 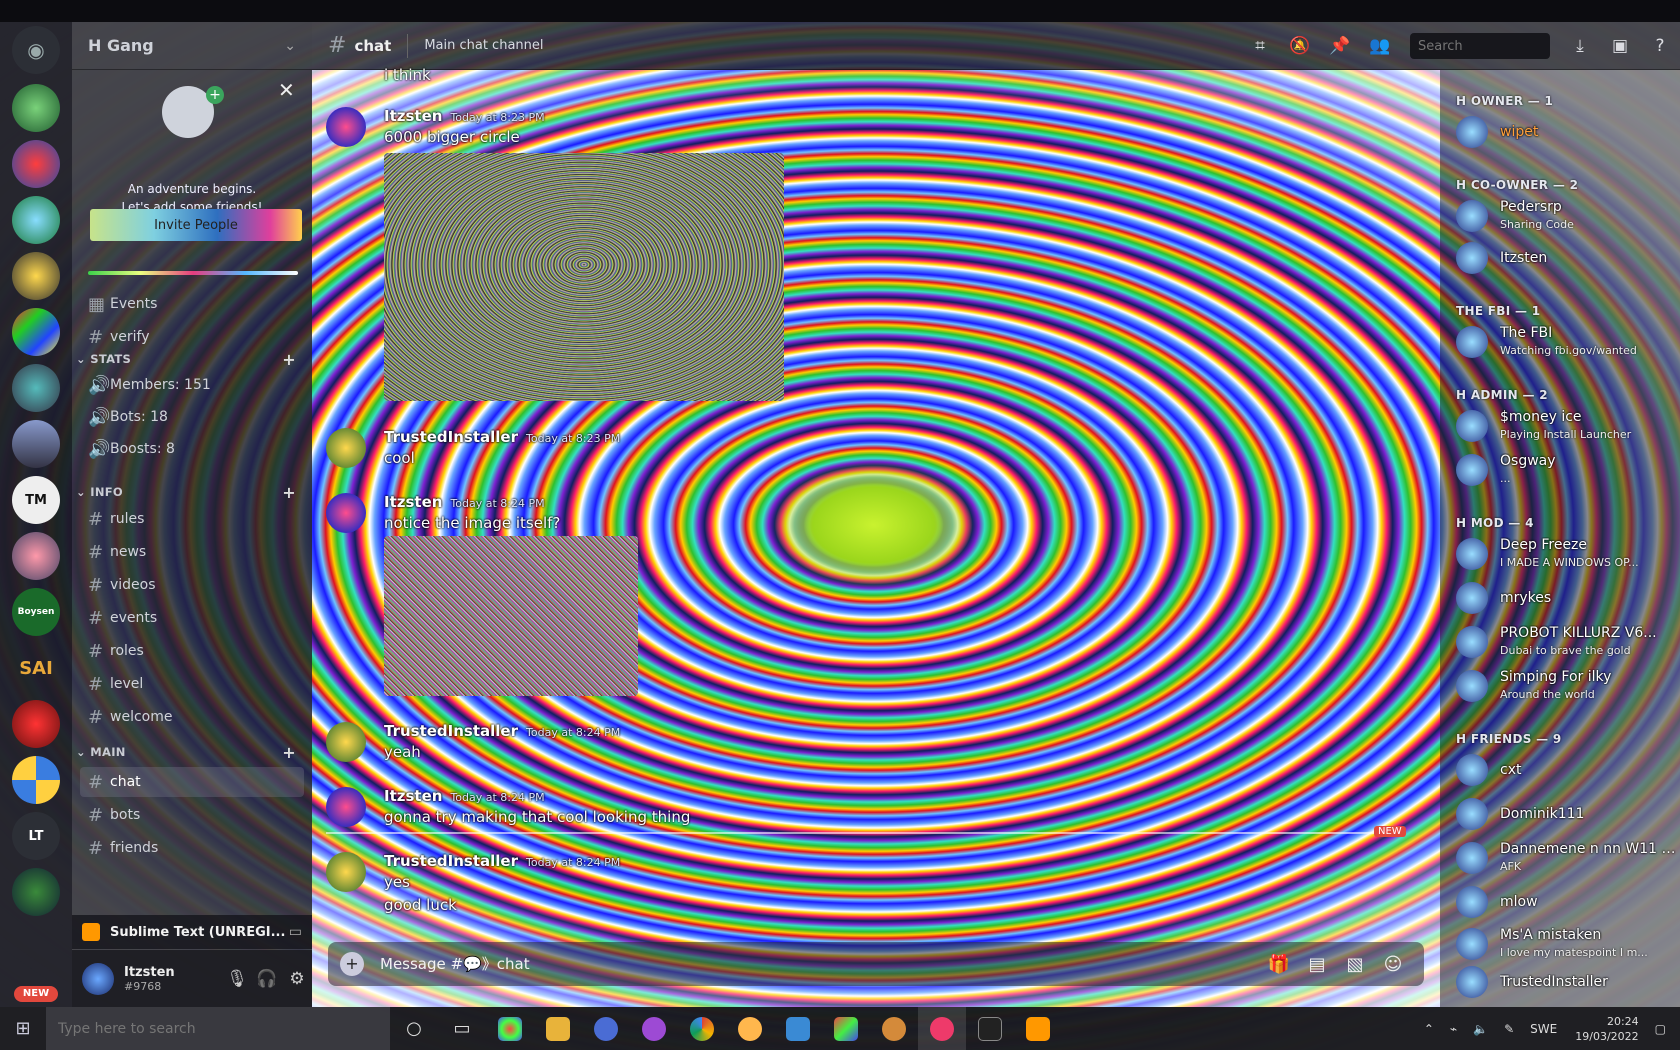 I want to click on channel-chat: # chat, so click(x=192, y=782).